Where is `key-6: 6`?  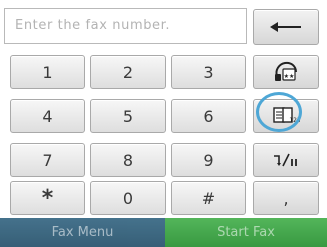
key-6: 6 is located at coordinates (208, 116).